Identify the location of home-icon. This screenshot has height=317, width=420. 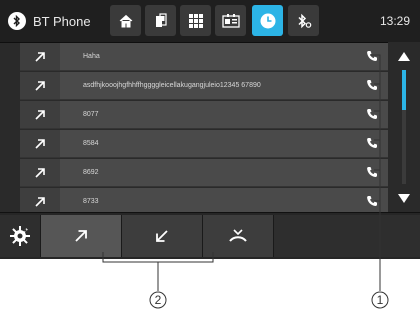
(125, 20).